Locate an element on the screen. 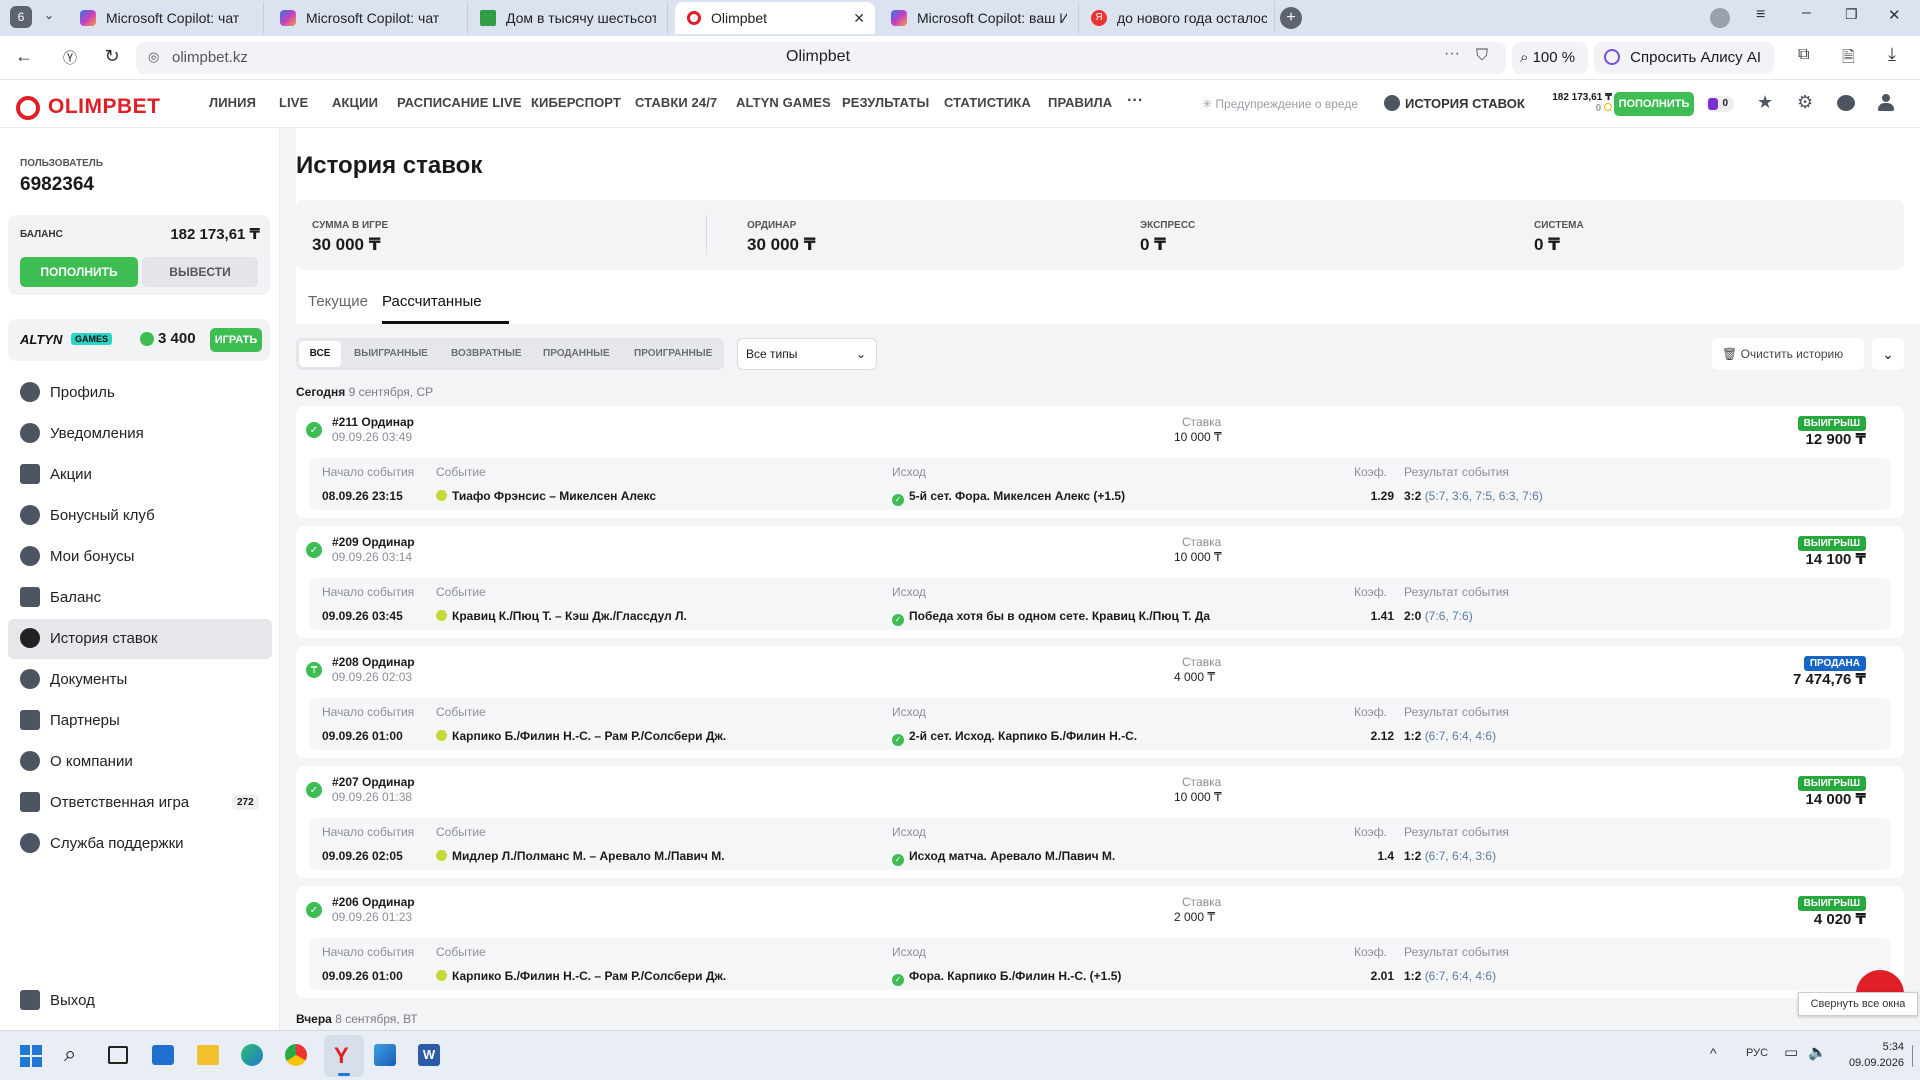 This screenshot has height=1080, width=1920. nav-results: РЕЗУЛЬТАТЫ is located at coordinates (885, 102).